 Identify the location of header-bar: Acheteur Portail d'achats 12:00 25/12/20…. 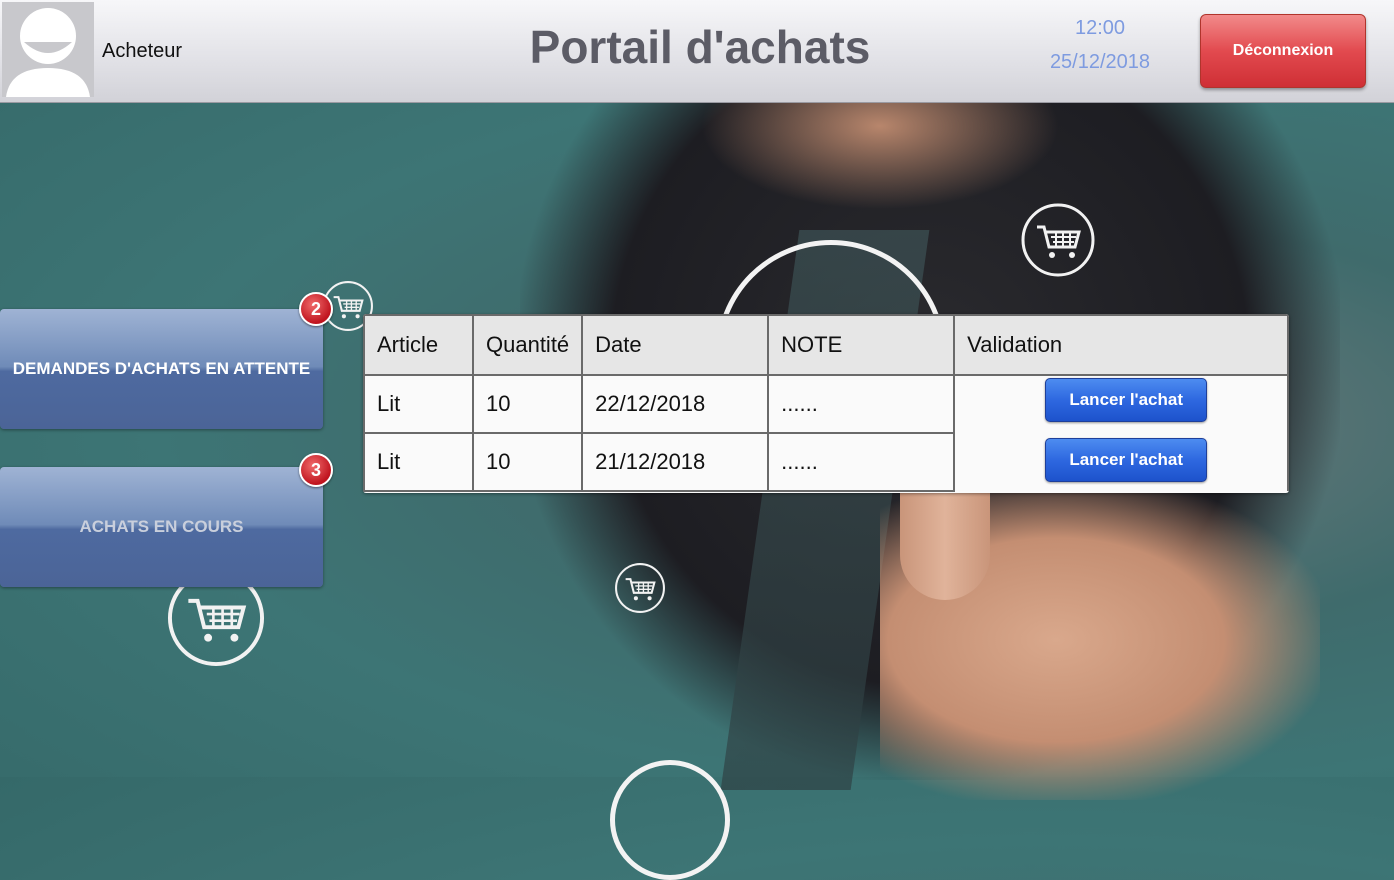
(697, 51).